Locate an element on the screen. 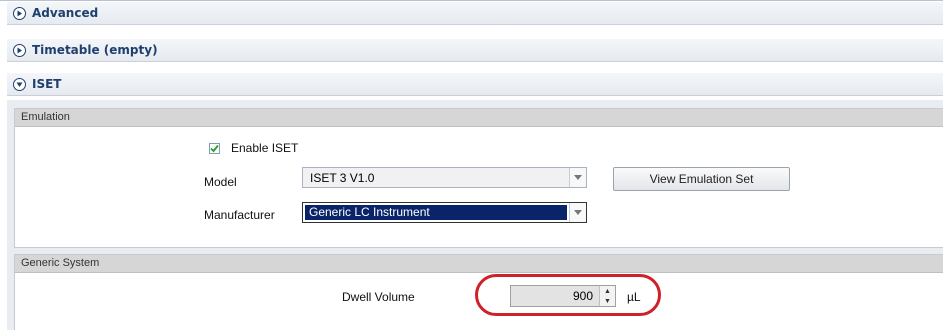 The height and width of the screenshot is (330, 943). manufacturer-dropdown: Generic LC Instrument is located at coordinates (444, 212).